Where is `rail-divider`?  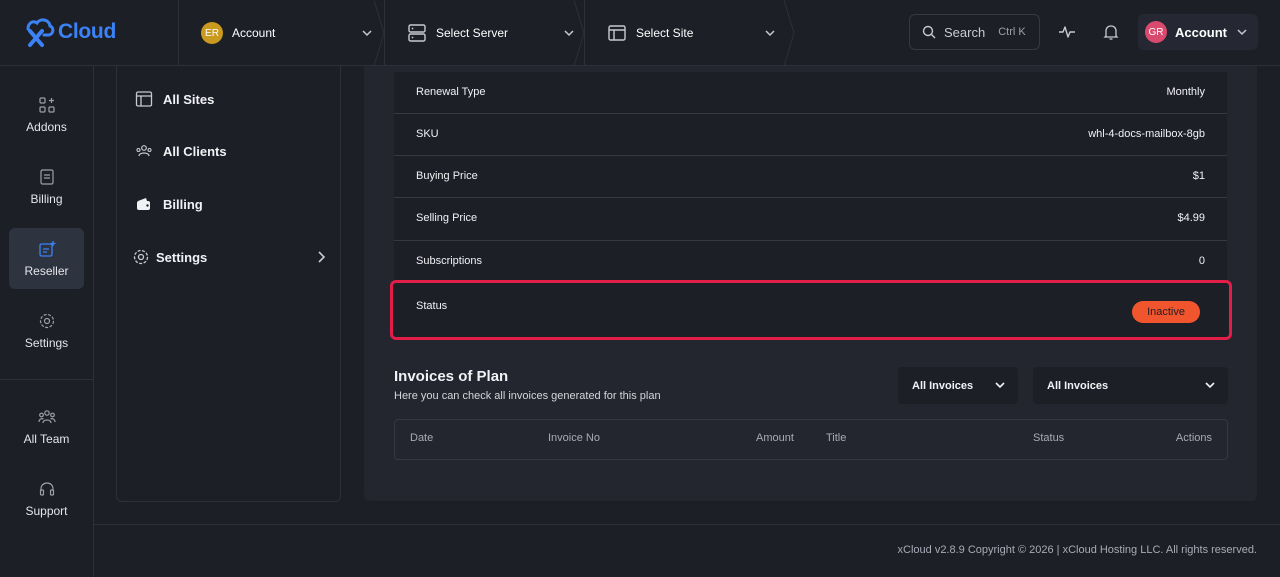
rail-divider is located at coordinates (47, 379).